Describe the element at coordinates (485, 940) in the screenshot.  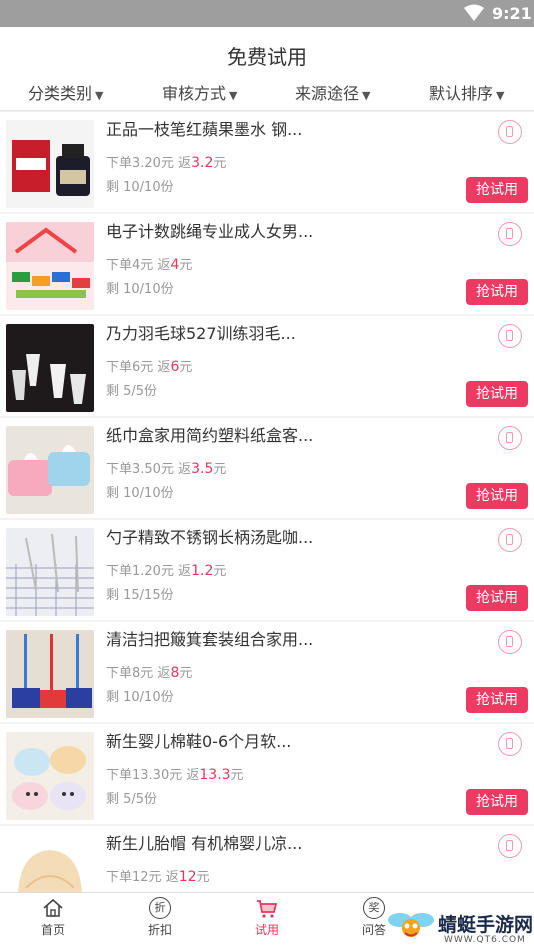
I see `watermark-url: WWW.QT6.COM` at that location.